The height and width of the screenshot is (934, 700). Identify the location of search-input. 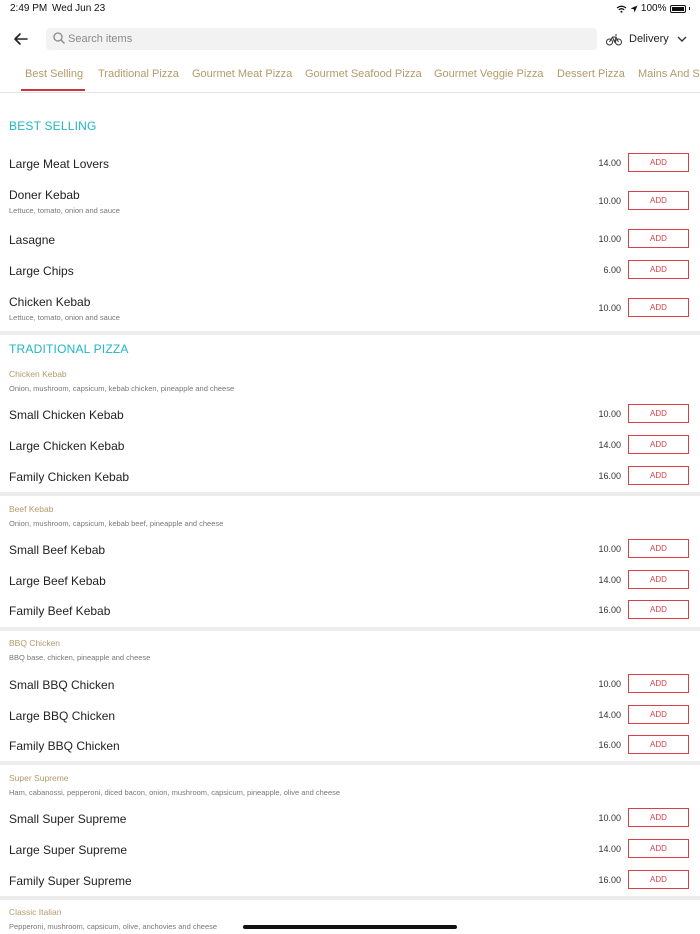
(328, 39).